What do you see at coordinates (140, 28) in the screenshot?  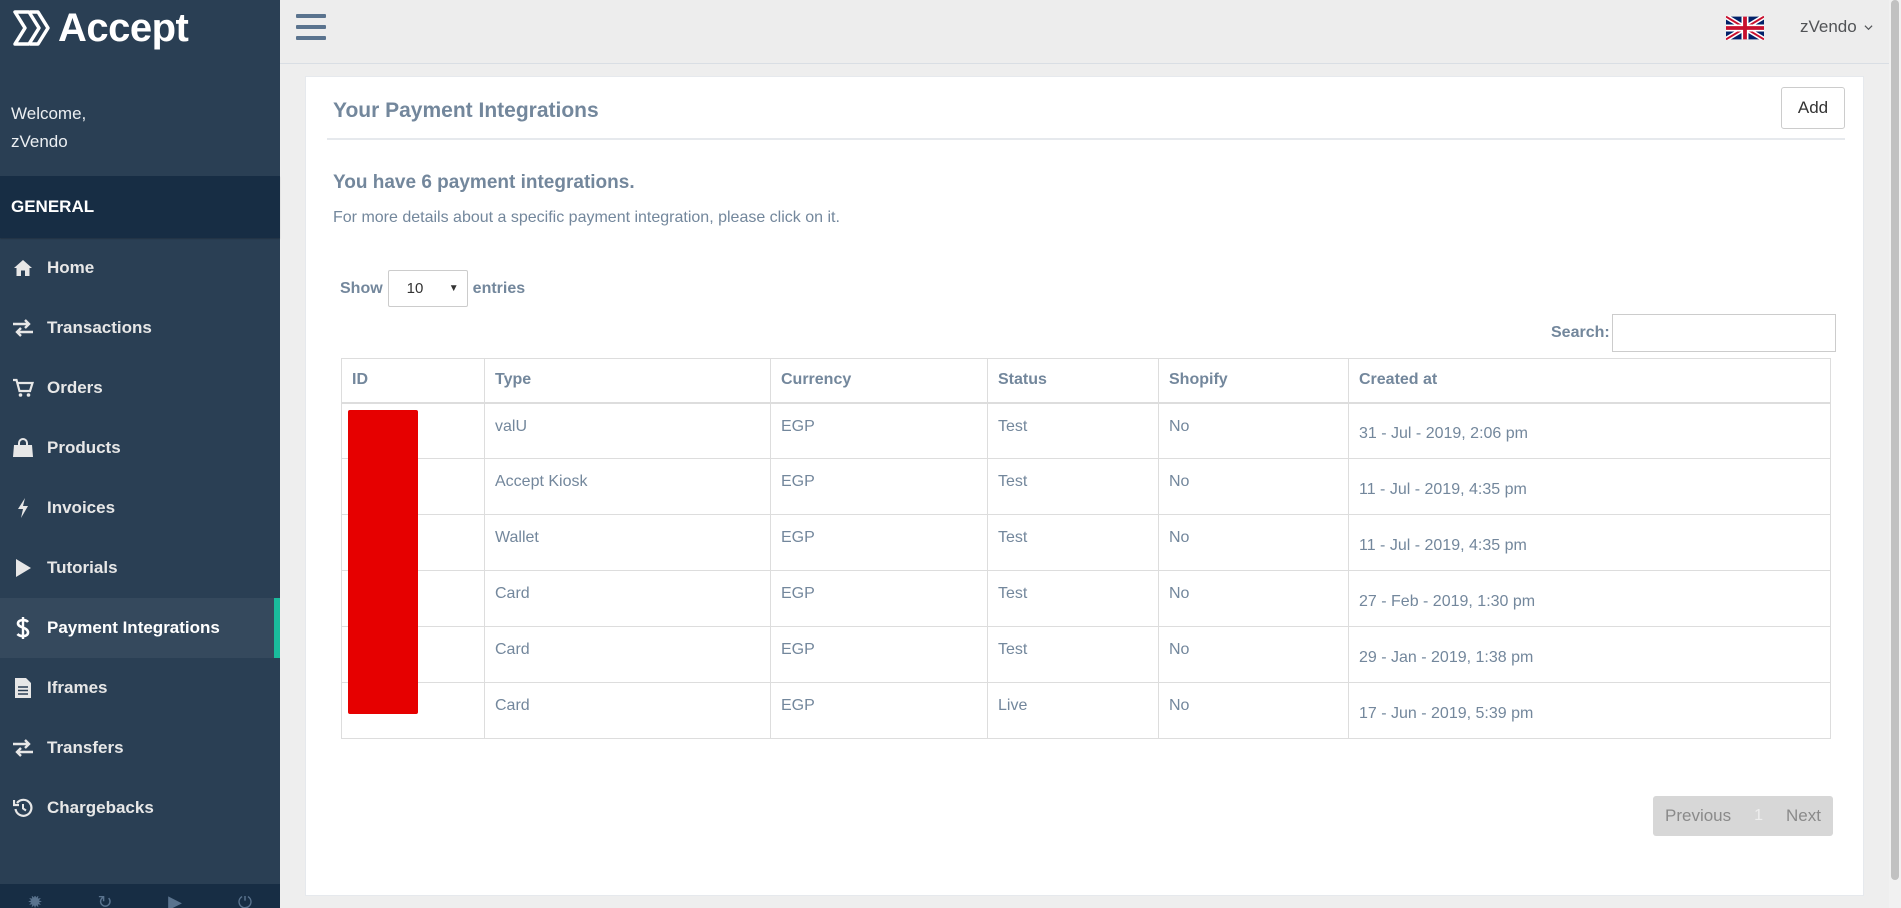 I see `brand: Accept` at bounding box center [140, 28].